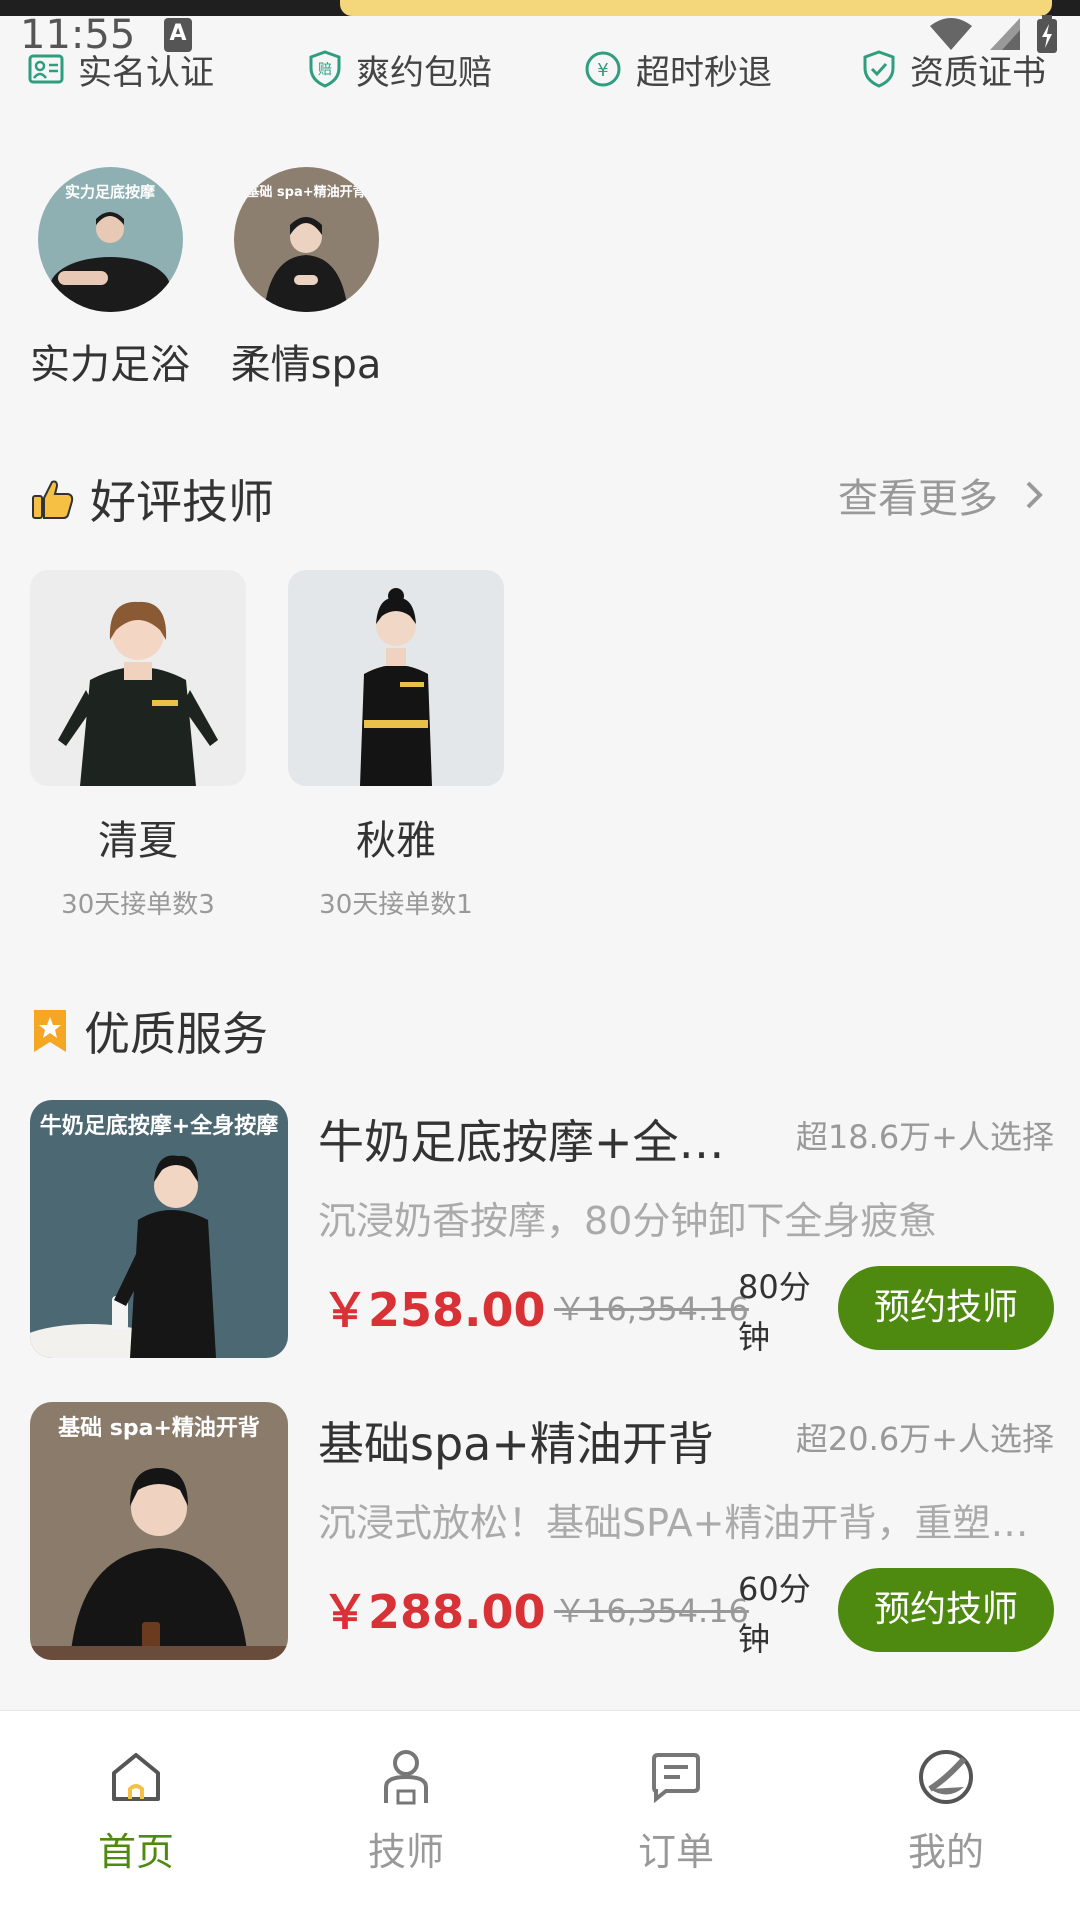  What do you see at coordinates (406, 1811) in the screenshot?
I see `nav-technician: 技师` at bounding box center [406, 1811].